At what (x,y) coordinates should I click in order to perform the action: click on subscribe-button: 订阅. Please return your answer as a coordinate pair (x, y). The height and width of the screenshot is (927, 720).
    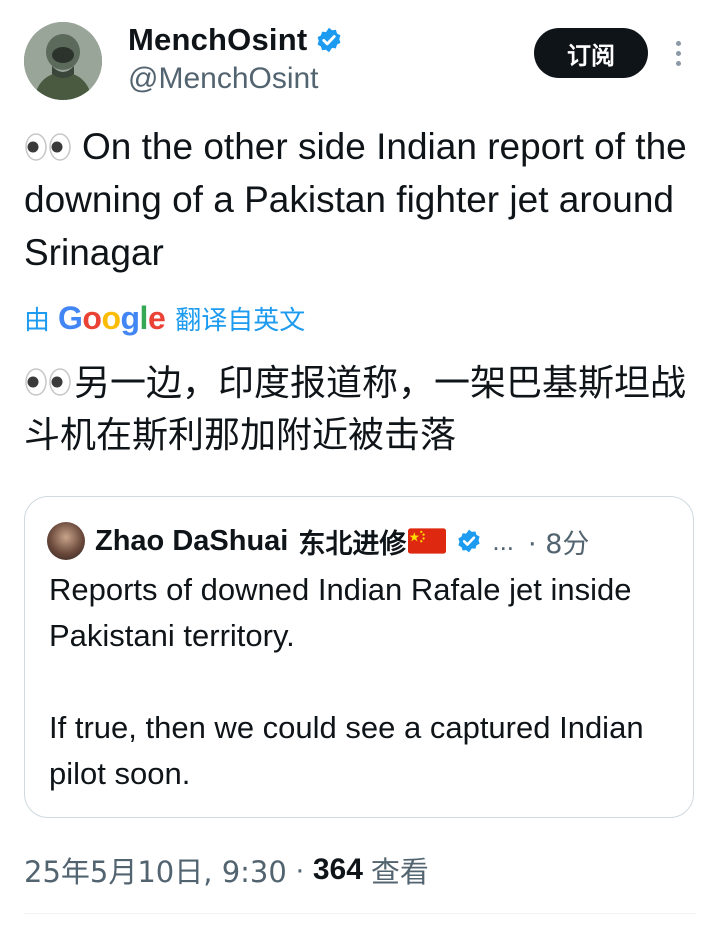
    Looking at the image, I should click on (591, 53).